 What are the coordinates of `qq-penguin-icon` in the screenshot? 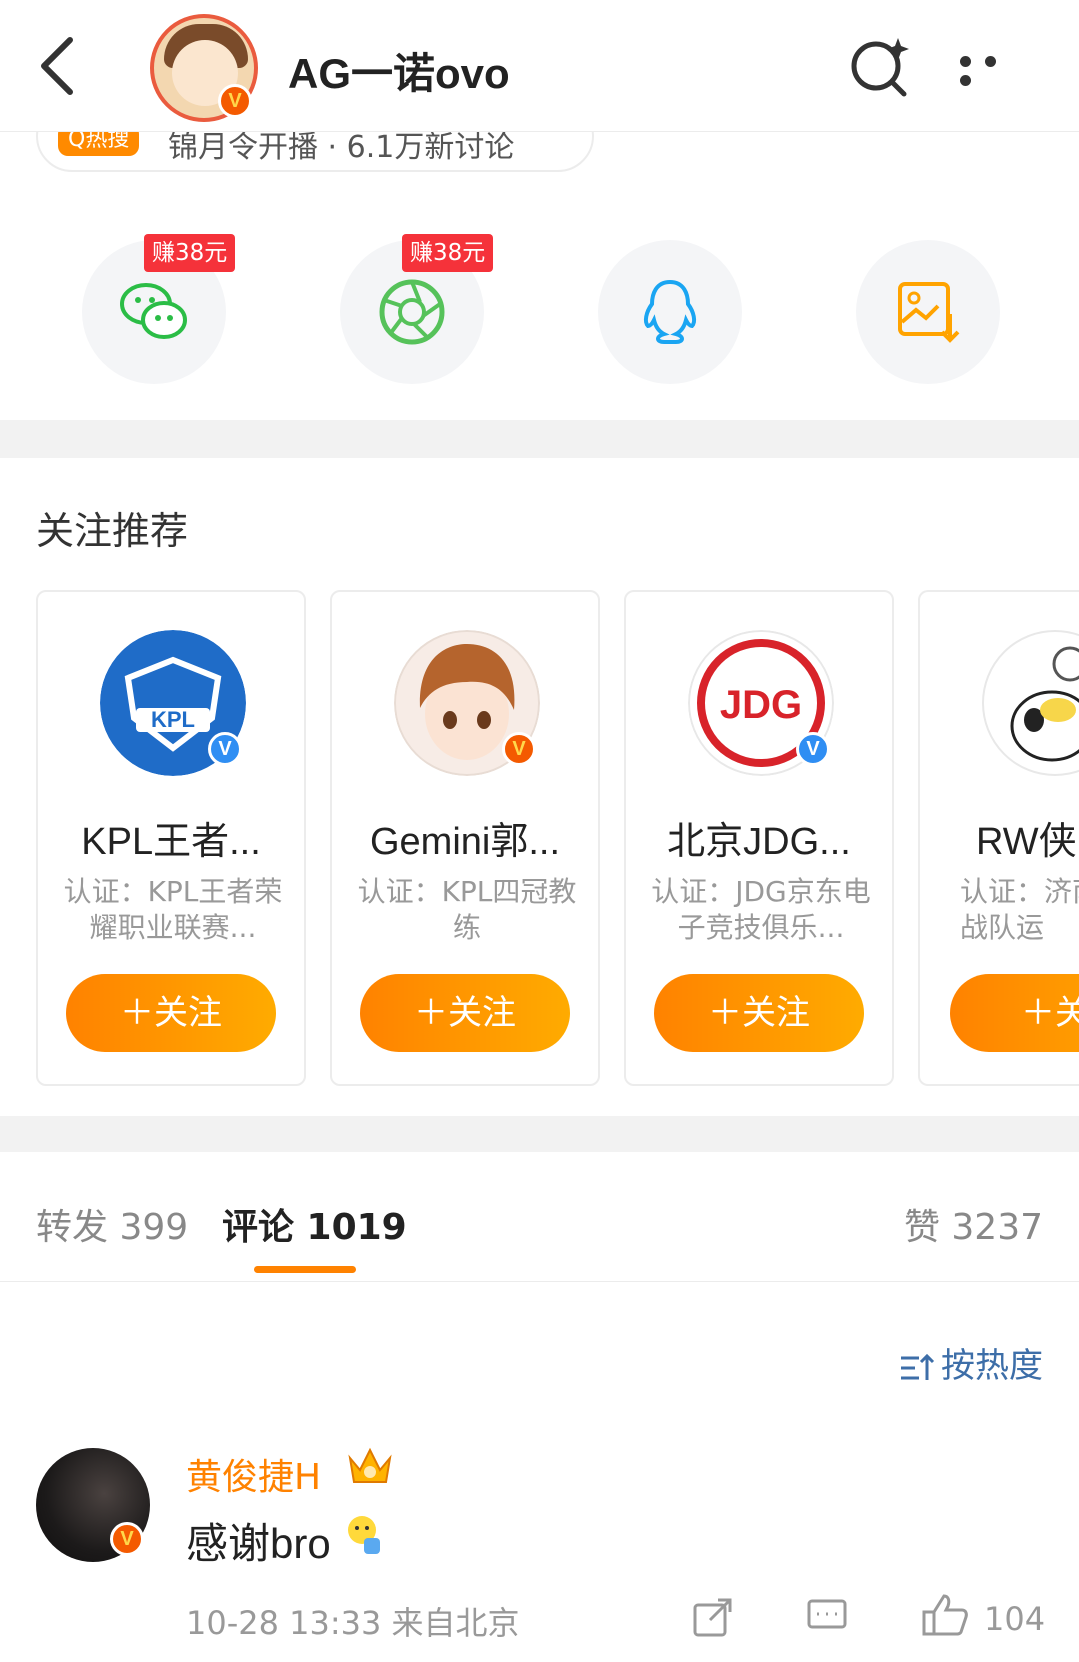 It's located at (670, 311).